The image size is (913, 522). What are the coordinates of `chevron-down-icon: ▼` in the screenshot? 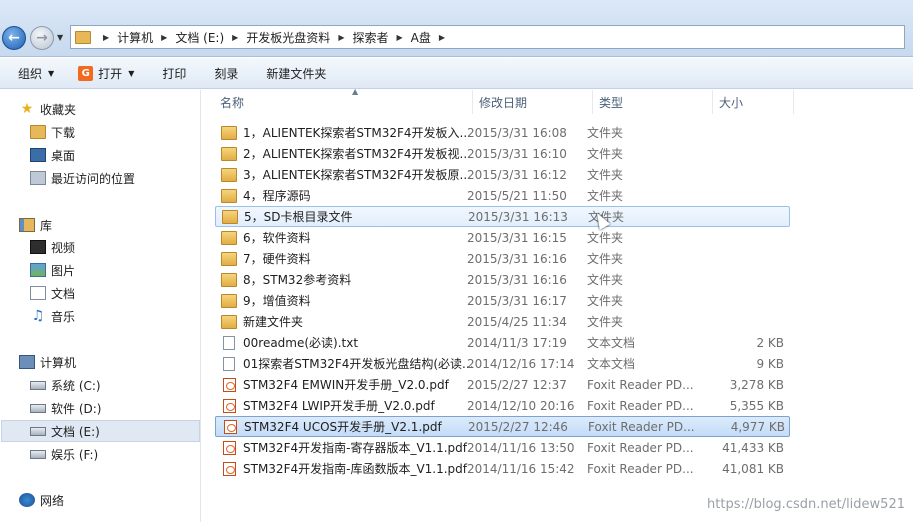 It's located at (51, 73).